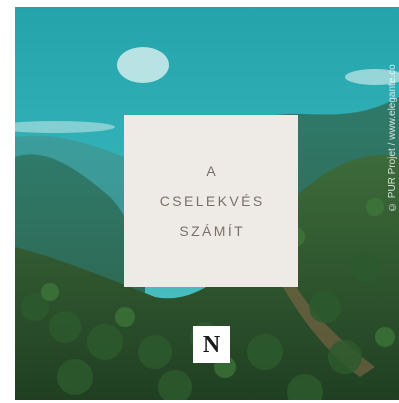 Image resolution: width=399 pixels, height=403 pixels. I want to click on logo-letter: N, so click(211, 344).